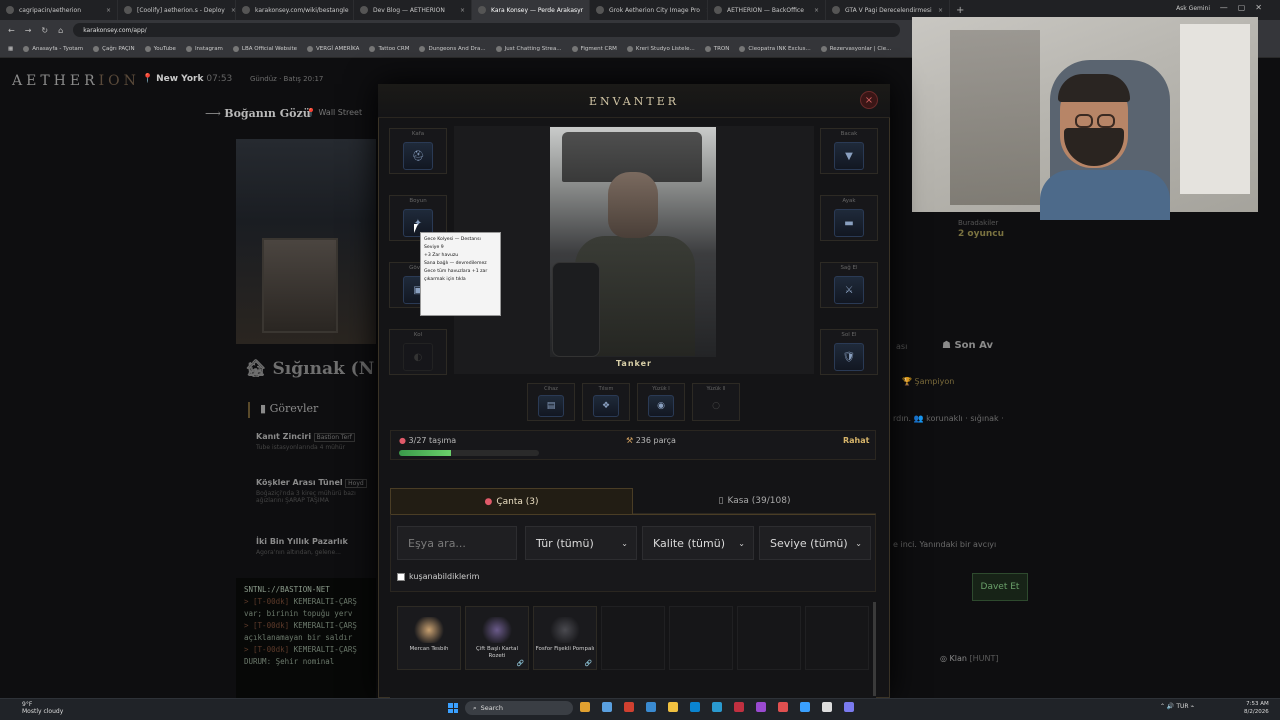  I want to click on equipment-slot: Cihaz ▤, so click(551, 402).